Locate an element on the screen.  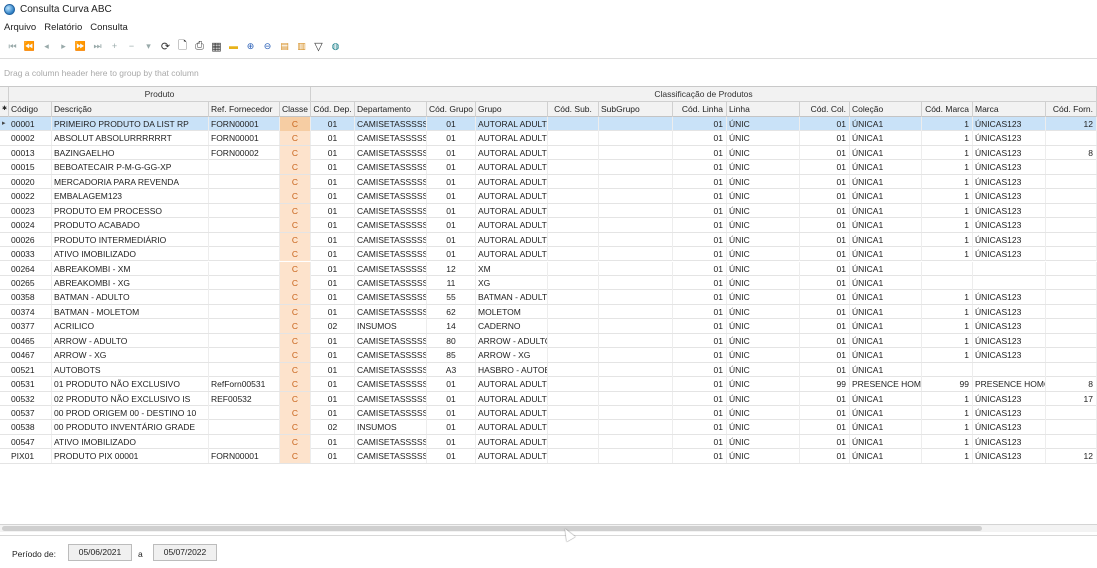
cell-codigo: 00547 is located at coordinates (30, 441).